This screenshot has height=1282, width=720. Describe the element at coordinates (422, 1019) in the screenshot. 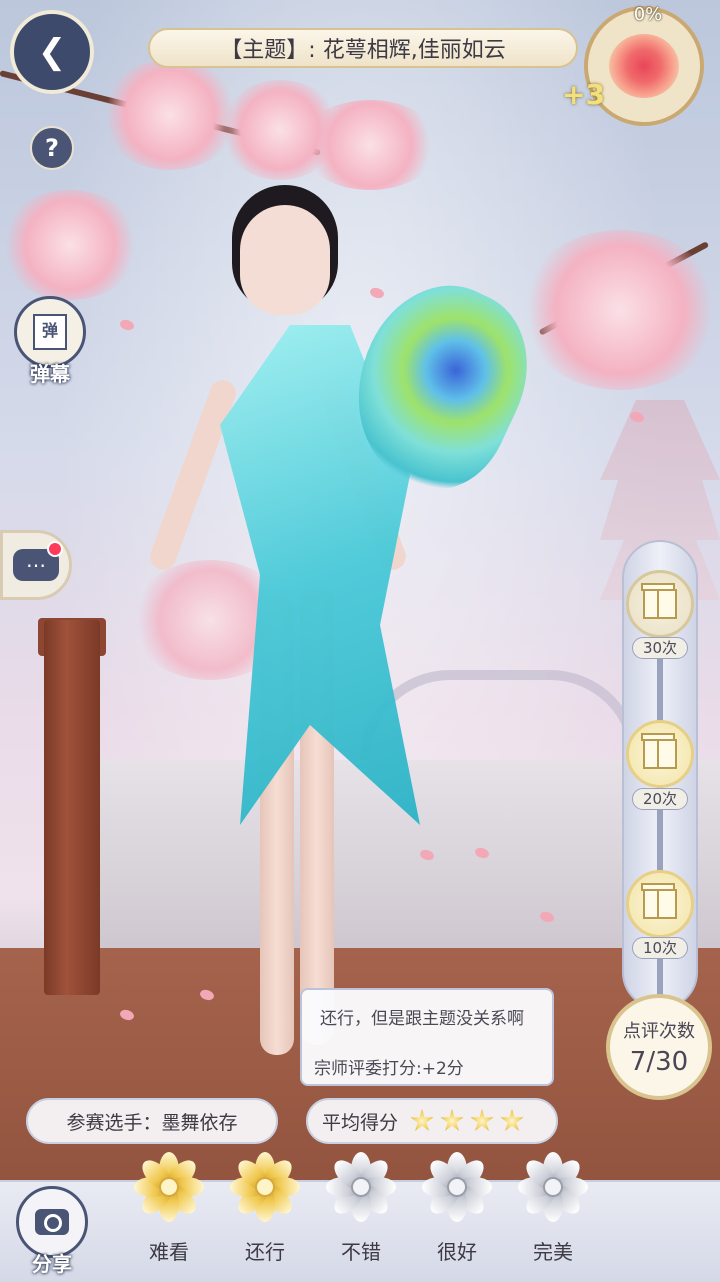

I see `judge-comment-text: 还行，但是跟主题没关系啊` at that location.